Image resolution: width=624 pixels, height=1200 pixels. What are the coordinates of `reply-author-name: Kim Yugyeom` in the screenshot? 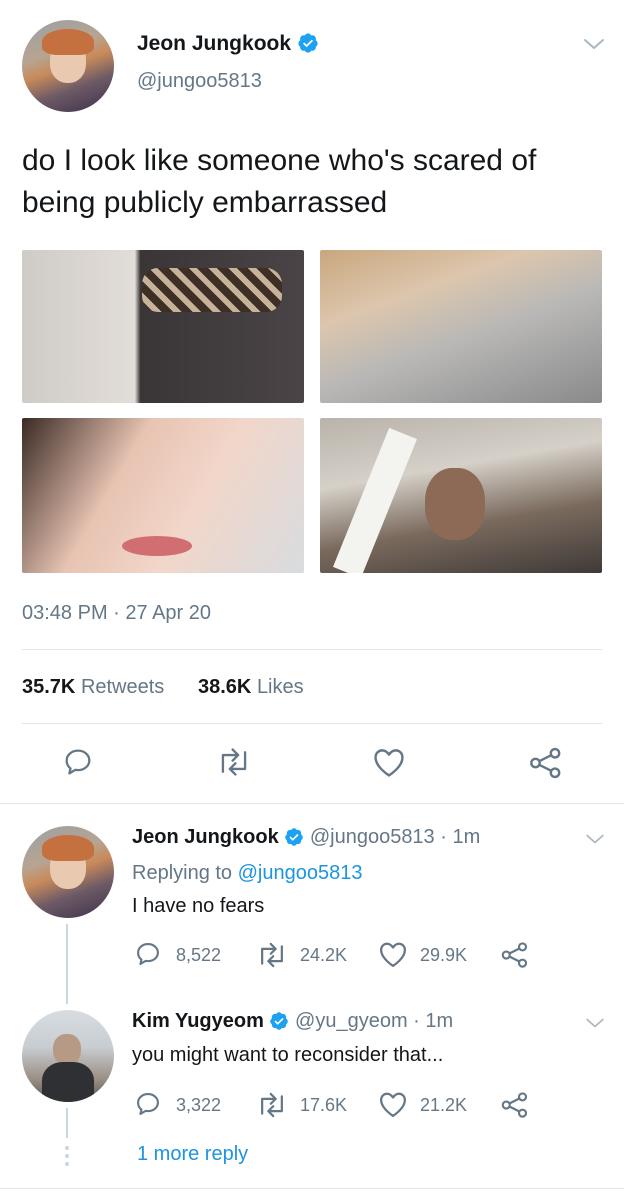 It's located at (198, 1021).